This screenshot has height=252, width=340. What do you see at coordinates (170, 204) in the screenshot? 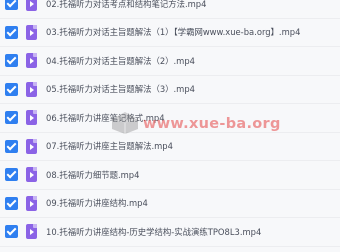
I see `file-row: 09.托福听力讲座结构.mp4` at bounding box center [170, 204].